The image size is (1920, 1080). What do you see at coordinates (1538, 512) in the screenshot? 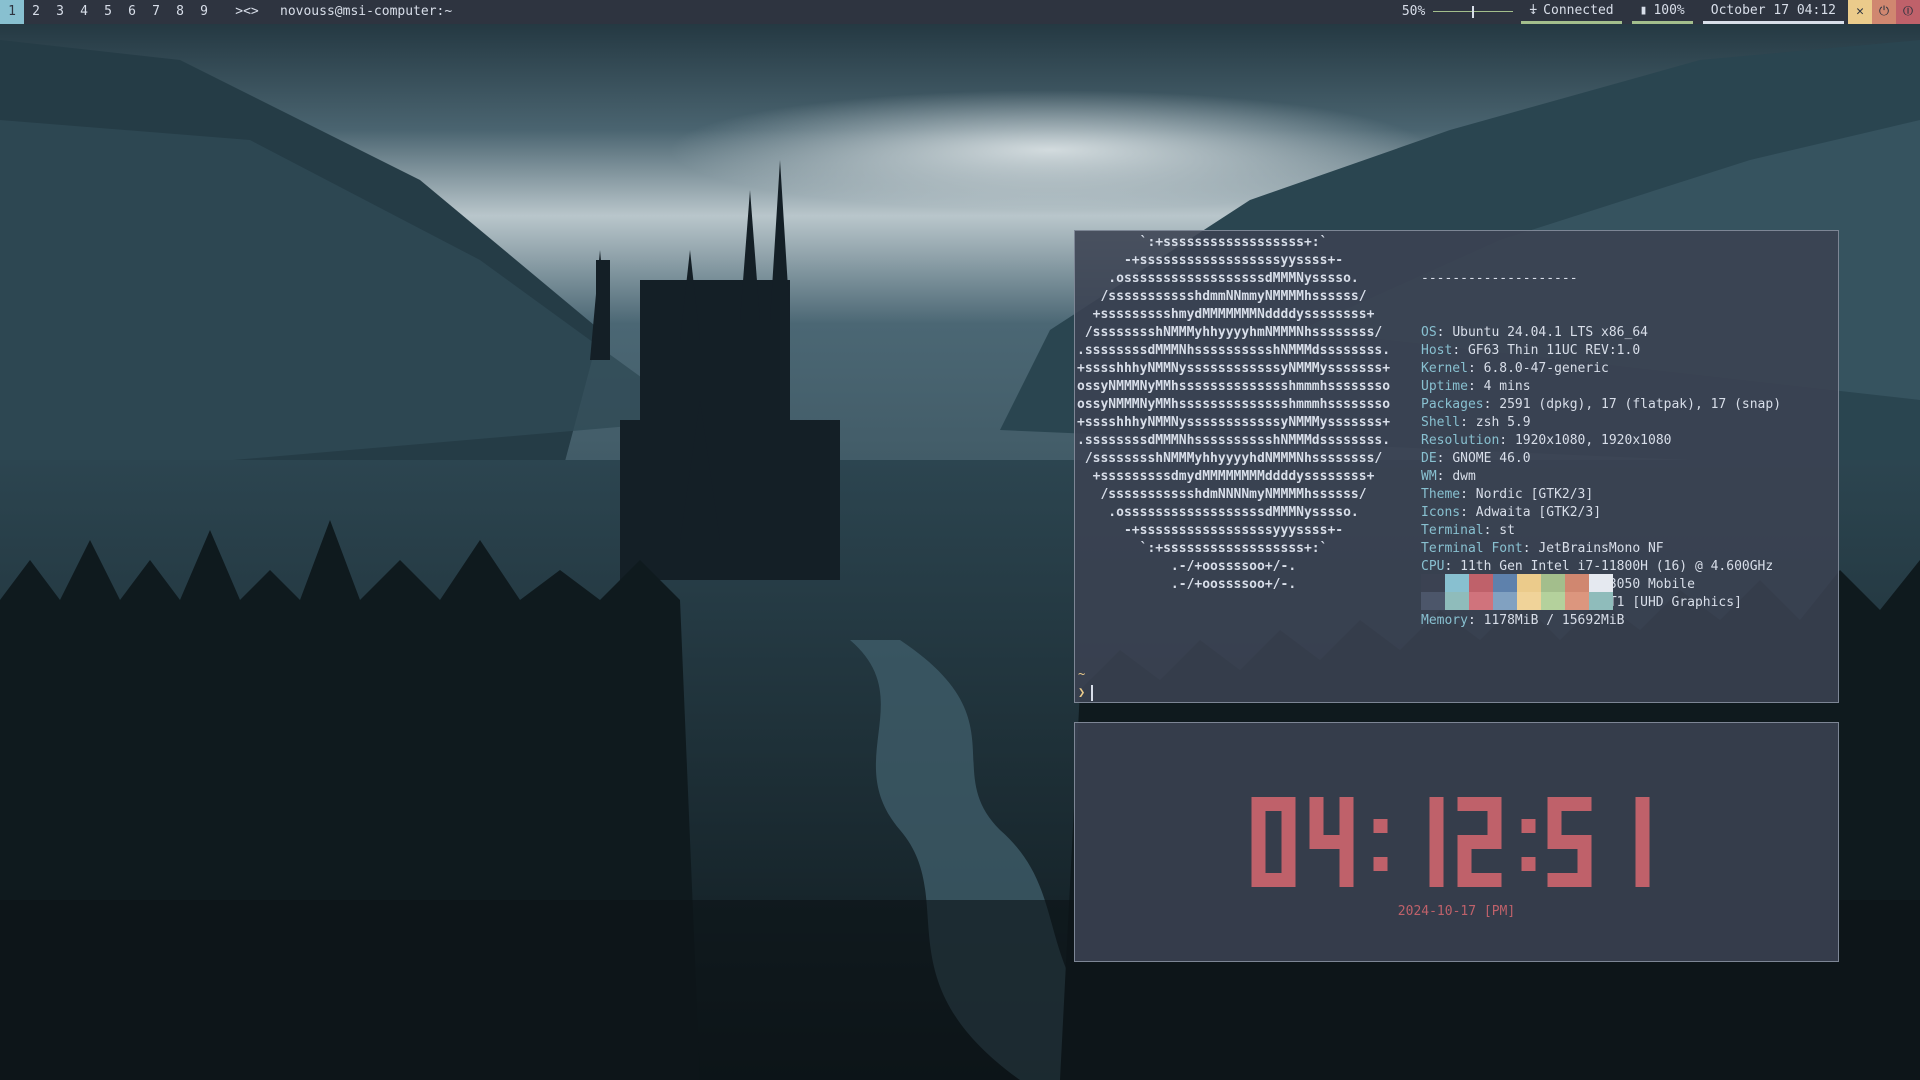
I see `info-value: Adwaita [GTK2/3]` at bounding box center [1538, 512].